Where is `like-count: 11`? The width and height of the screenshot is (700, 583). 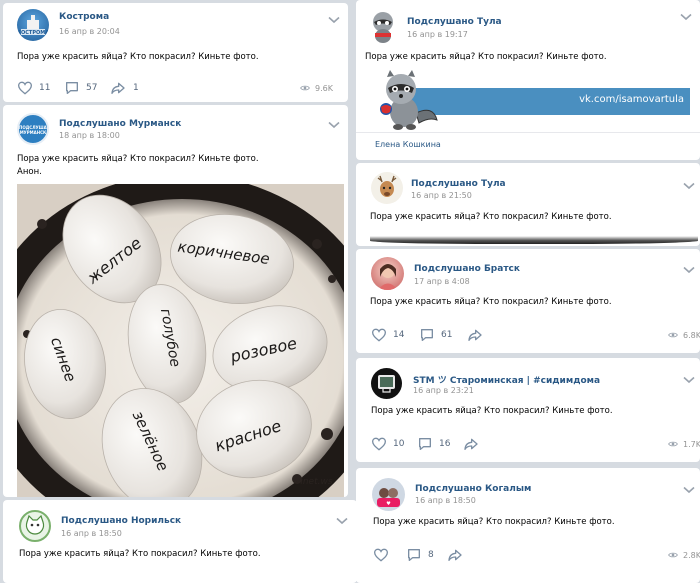 like-count: 11 is located at coordinates (45, 88).